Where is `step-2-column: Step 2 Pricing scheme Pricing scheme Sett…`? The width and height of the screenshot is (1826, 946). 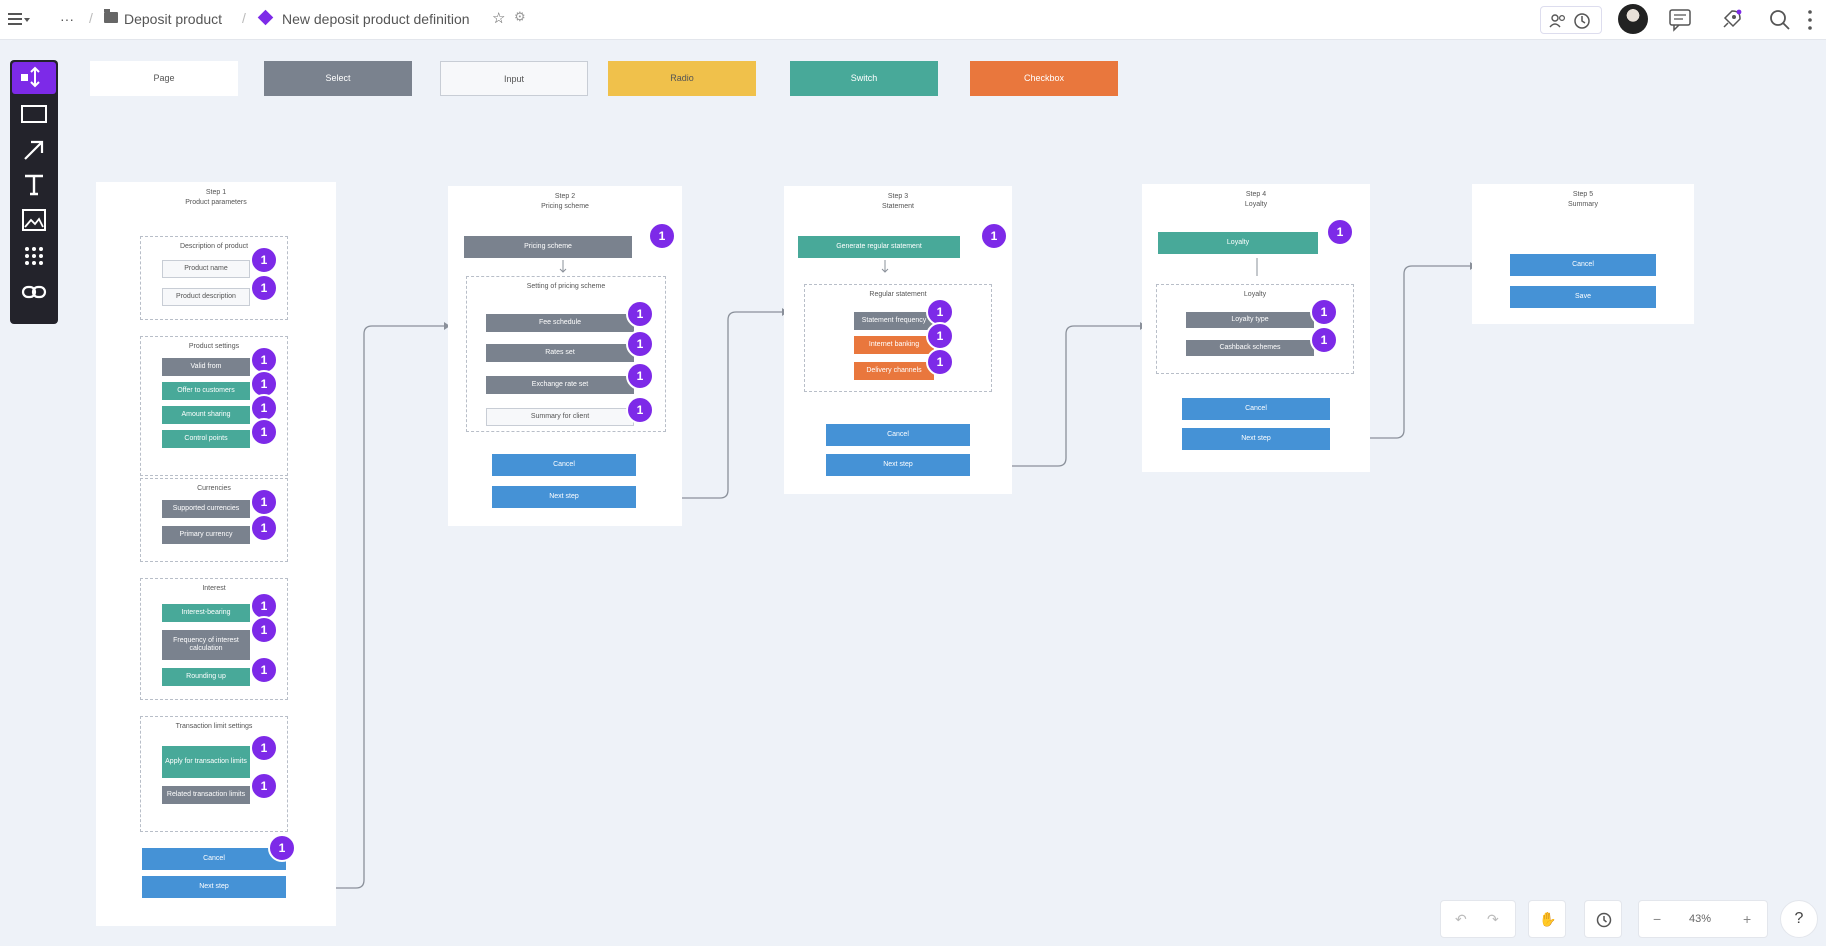 step-2-column: Step 2 Pricing scheme Pricing scheme Sett… is located at coordinates (565, 356).